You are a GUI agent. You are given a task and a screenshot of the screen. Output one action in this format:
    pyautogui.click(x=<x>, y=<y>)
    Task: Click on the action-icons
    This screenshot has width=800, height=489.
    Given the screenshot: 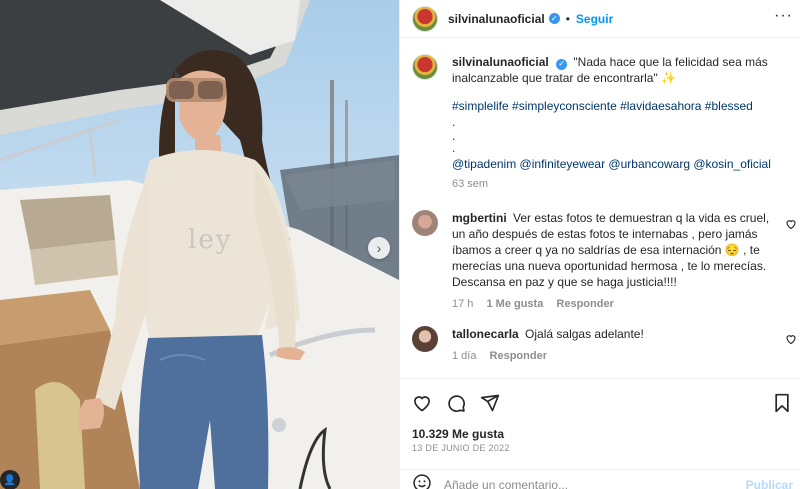 What is the action you would take?
    pyautogui.click(x=456, y=403)
    